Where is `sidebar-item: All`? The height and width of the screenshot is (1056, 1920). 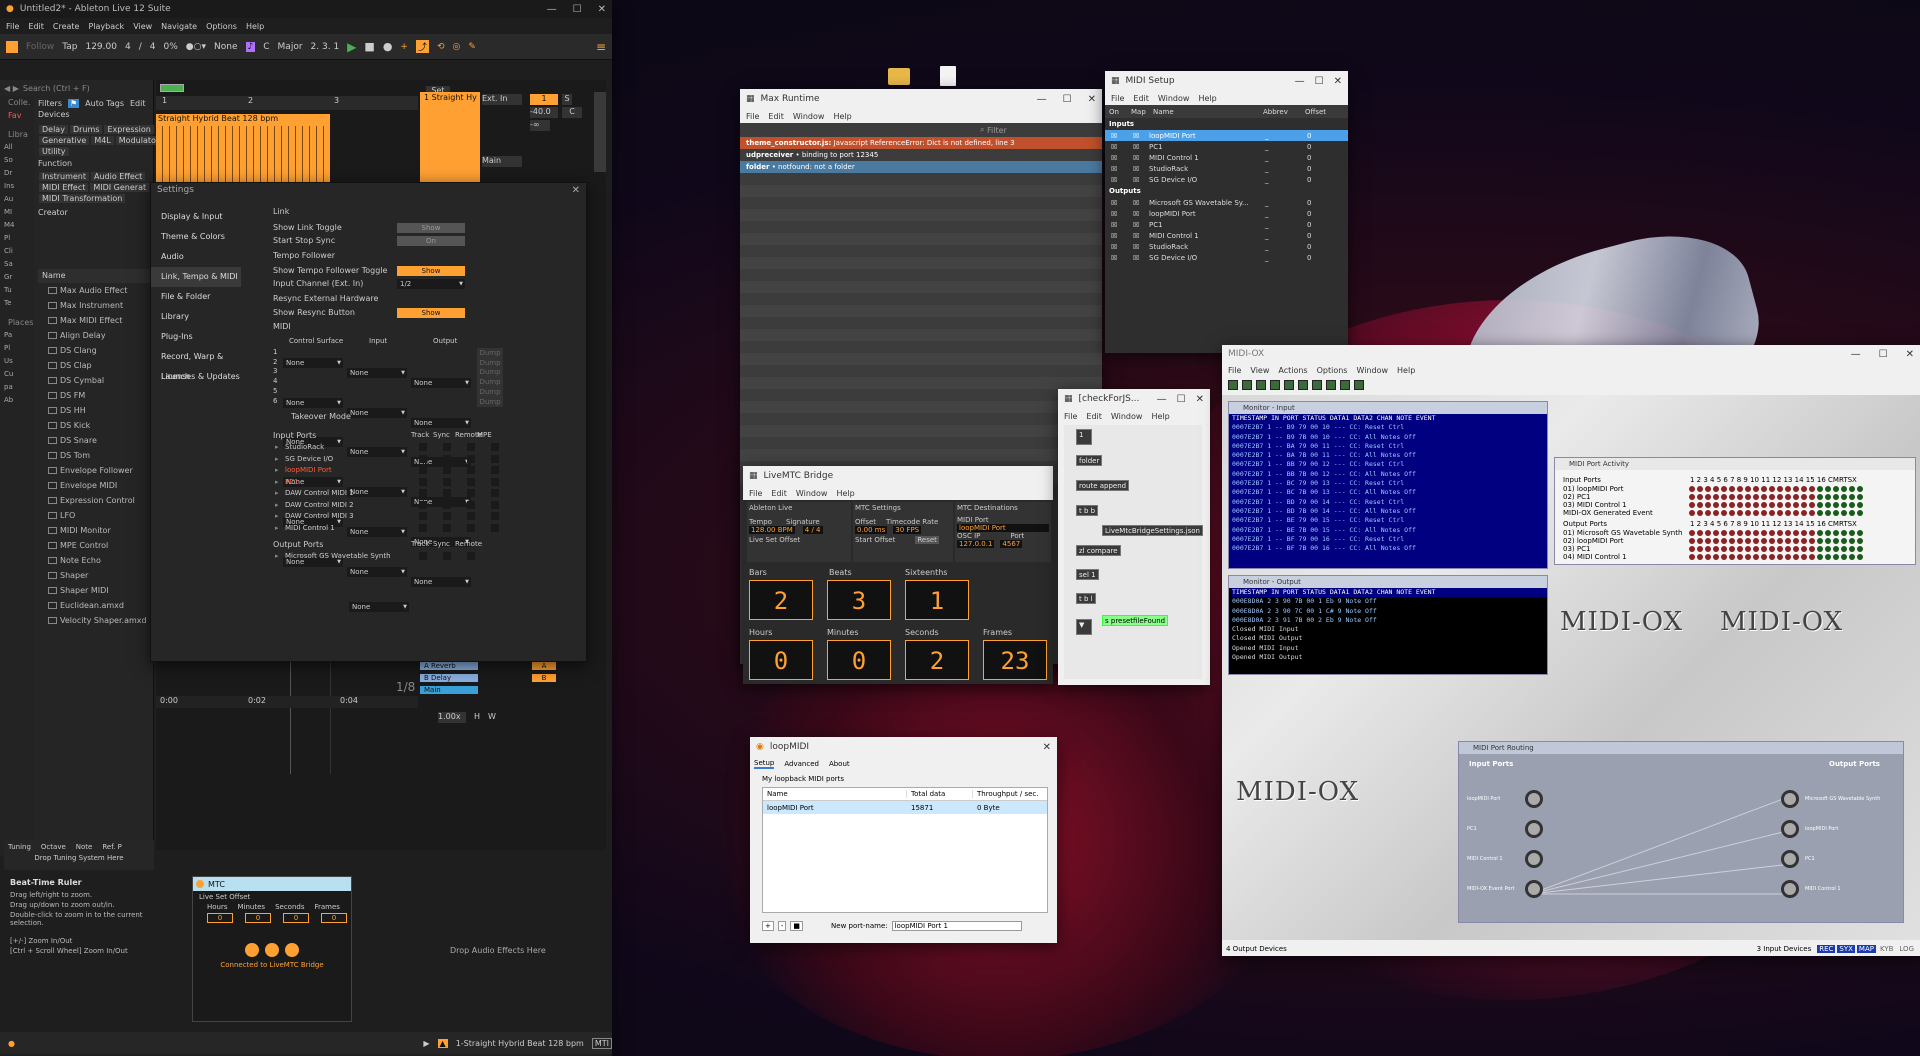
sidebar-item: All is located at coordinates (17, 147).